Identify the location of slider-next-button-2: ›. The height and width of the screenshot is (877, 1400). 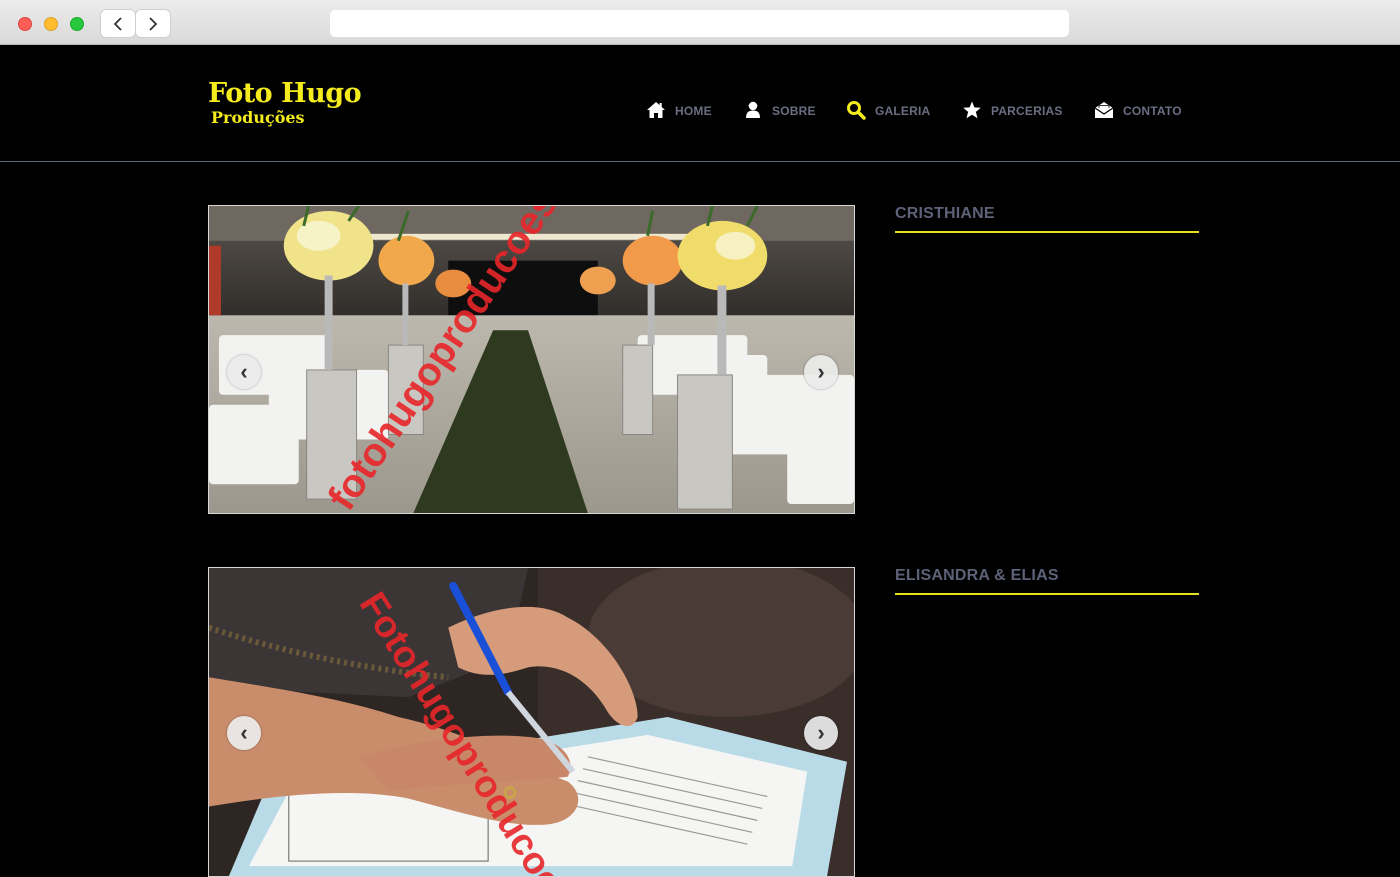
(821, 733).